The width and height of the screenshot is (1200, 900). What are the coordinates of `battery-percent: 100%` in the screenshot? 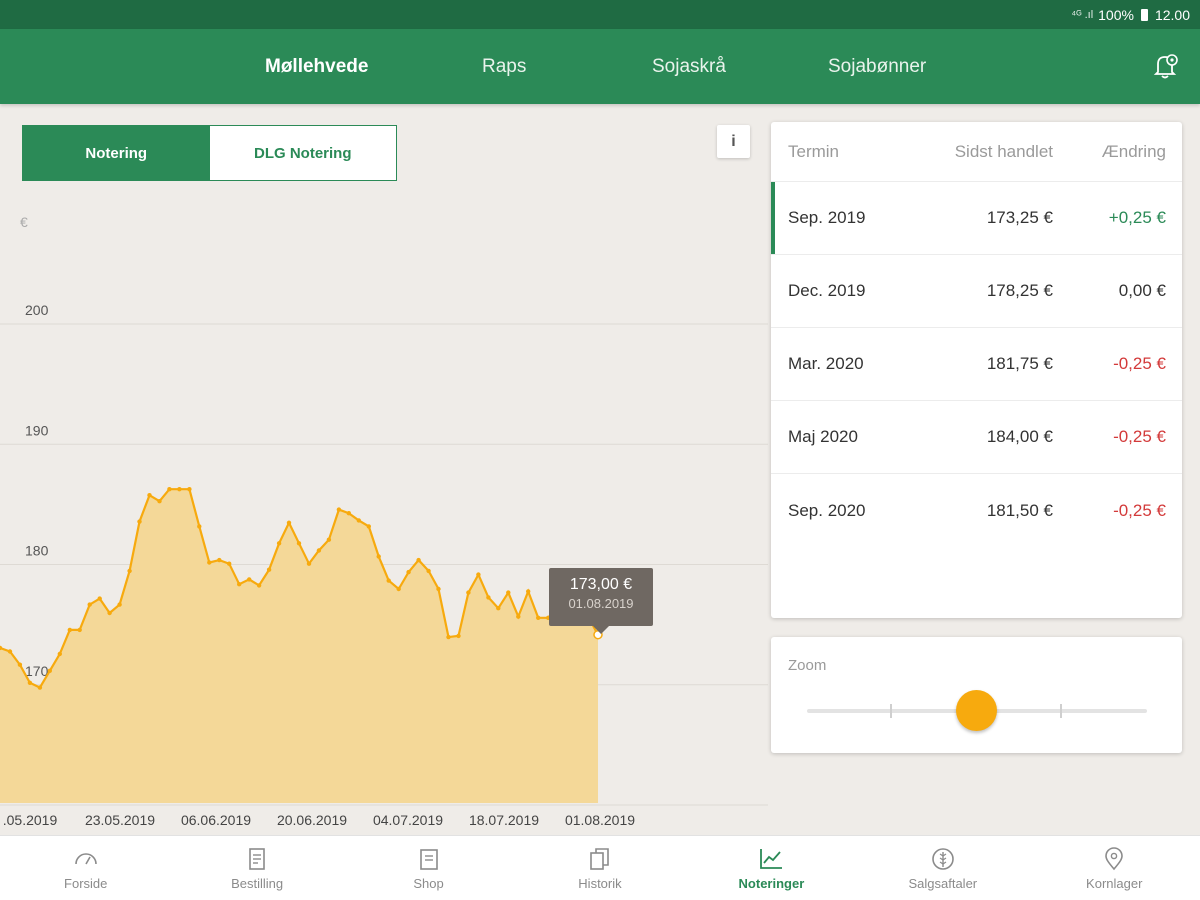 It's located at (1116, 14).